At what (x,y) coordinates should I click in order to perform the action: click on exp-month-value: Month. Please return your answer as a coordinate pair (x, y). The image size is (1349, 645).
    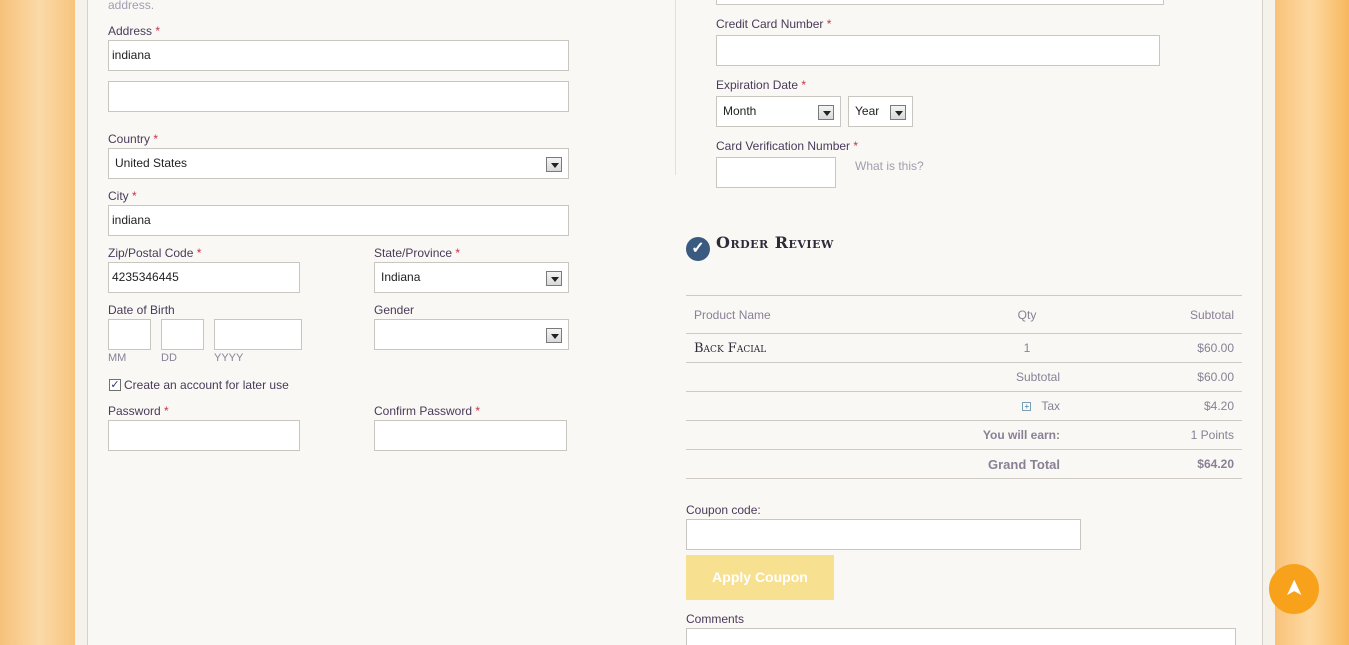
    Looking at the image, I should click on (740, 111).